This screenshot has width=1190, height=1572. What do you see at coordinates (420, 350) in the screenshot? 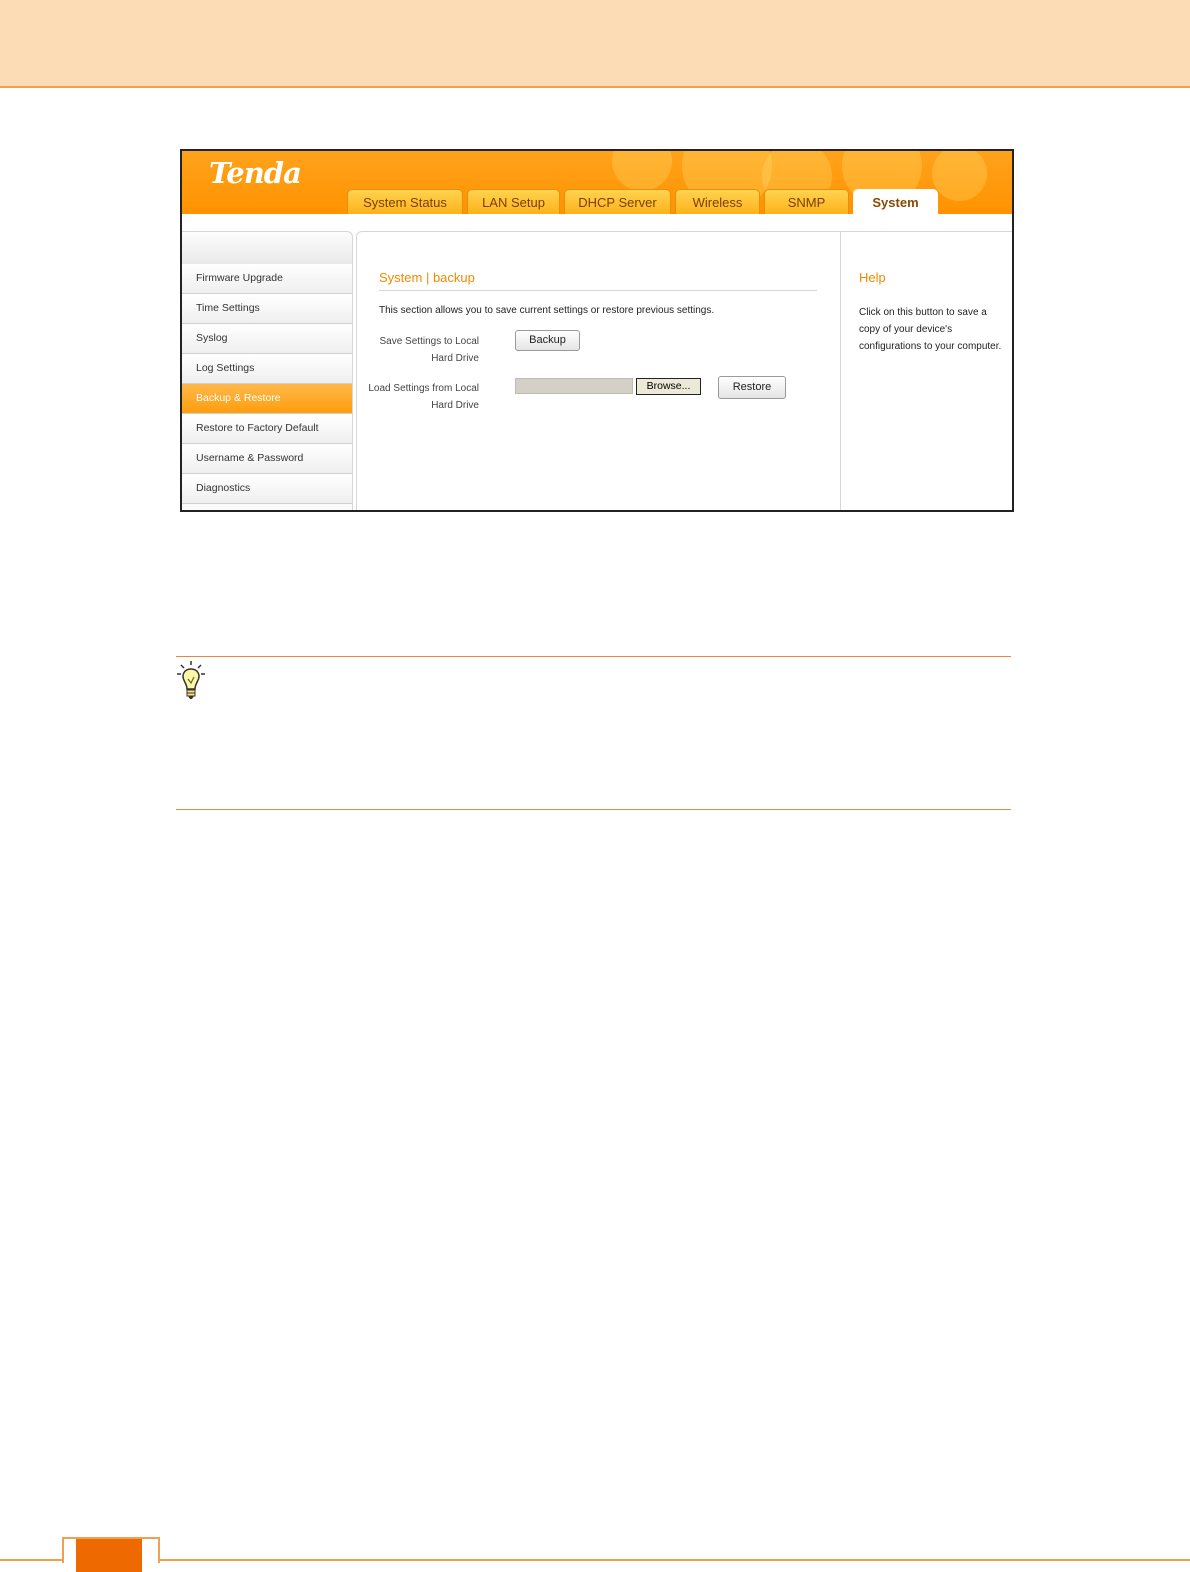
I see `save-settings-label: Save Settings to Local Hard Drive` at bounding box center [420, 350].